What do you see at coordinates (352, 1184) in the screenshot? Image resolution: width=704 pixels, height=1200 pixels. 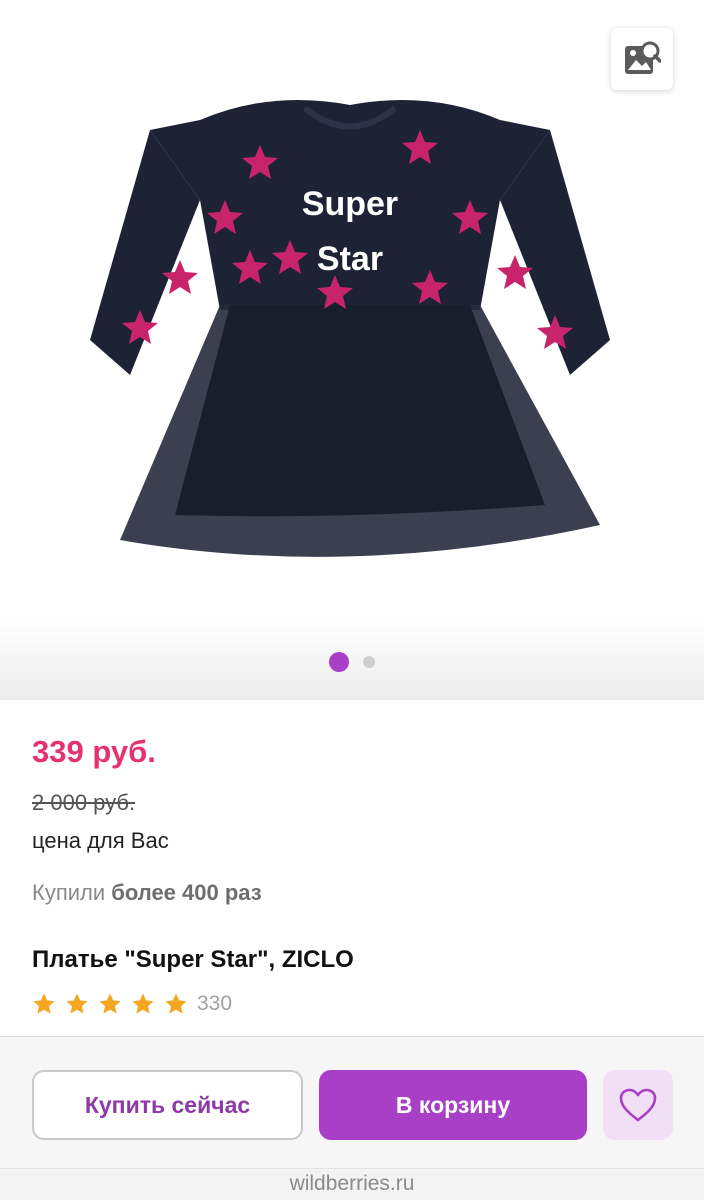 I see `browser-url-bar: wildberries.ru` at bounding box center [352, 1184].